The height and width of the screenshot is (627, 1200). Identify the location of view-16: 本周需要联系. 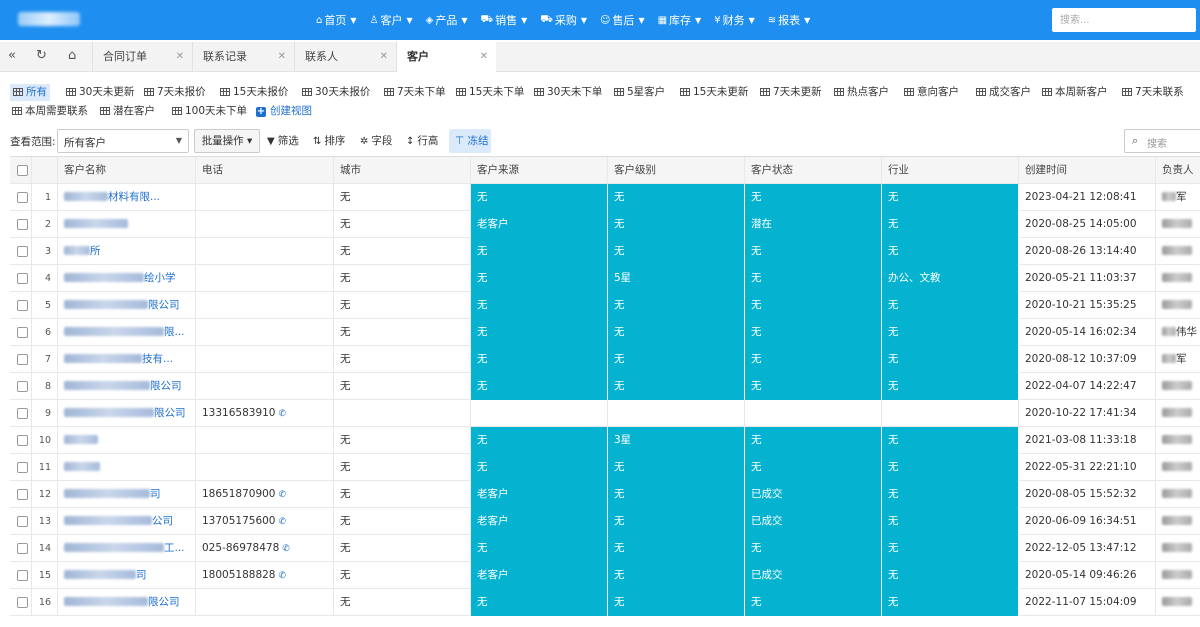
(50, 111).